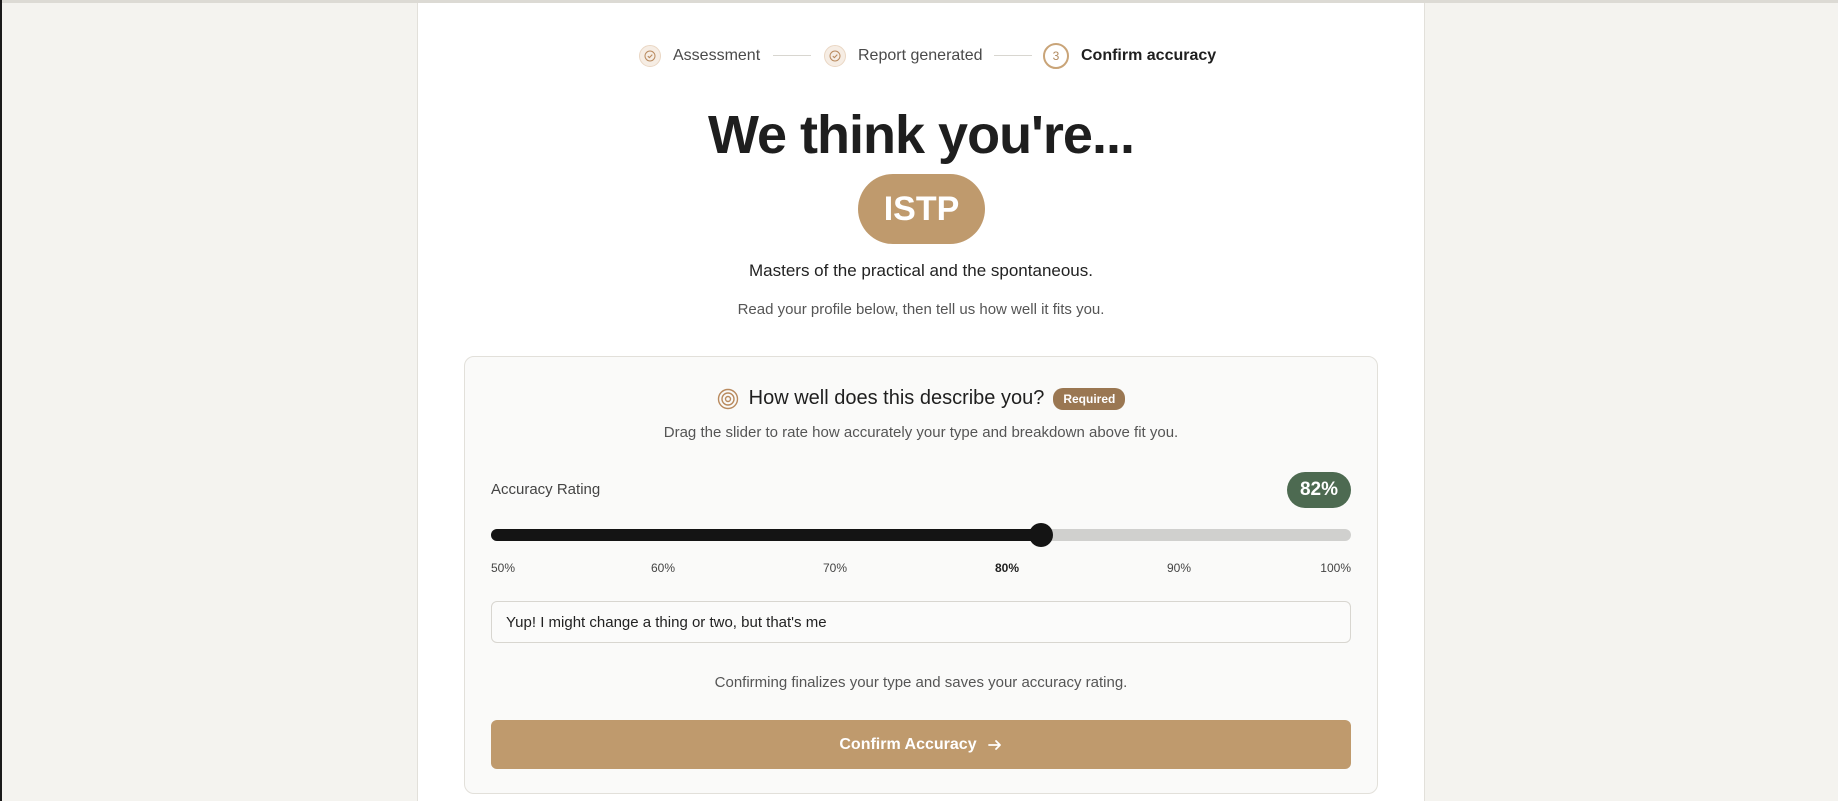 This screenshot has width=1838, height=801. What do you see at coordinates (1041, 535) in the screenshot?
I see `slider-thumb` at bounding box center [1041, 535].